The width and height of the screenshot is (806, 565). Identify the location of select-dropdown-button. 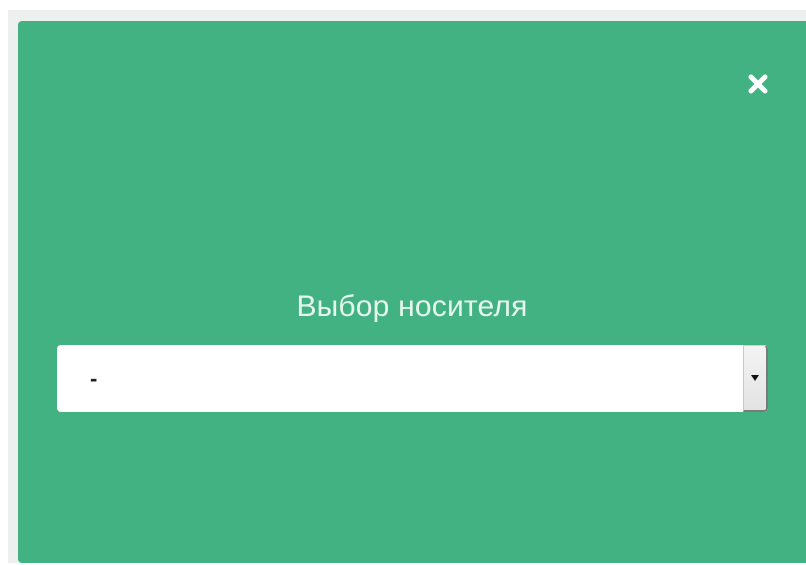
(755, 378).